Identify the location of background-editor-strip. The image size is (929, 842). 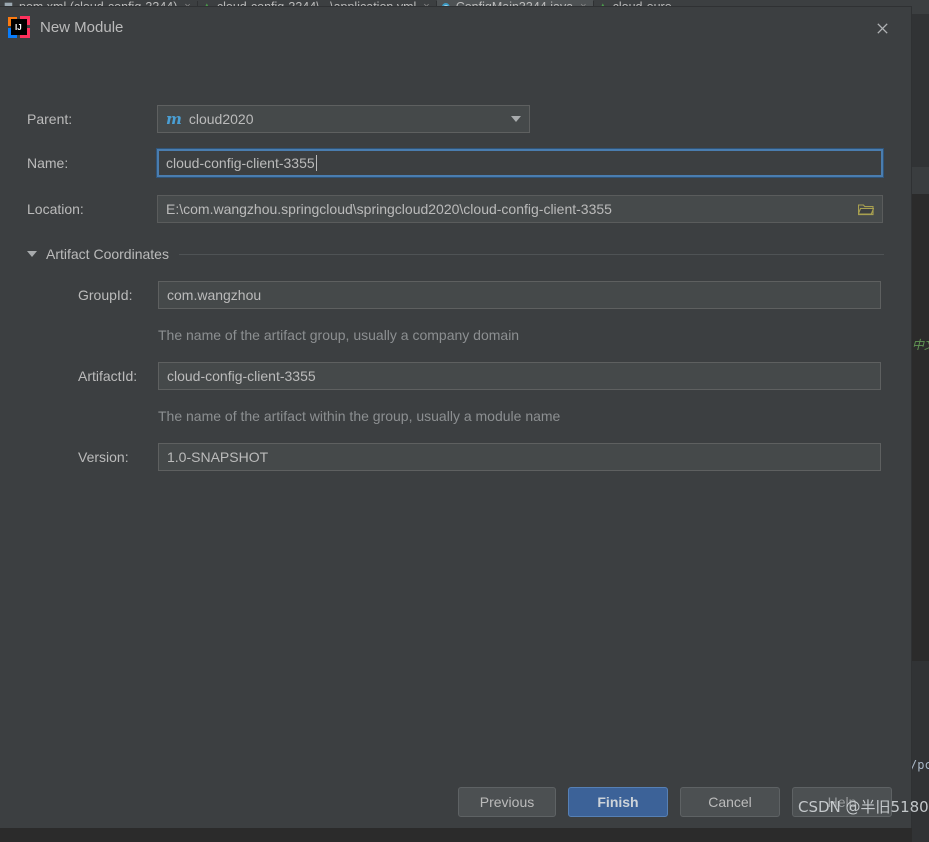
(920, 427).